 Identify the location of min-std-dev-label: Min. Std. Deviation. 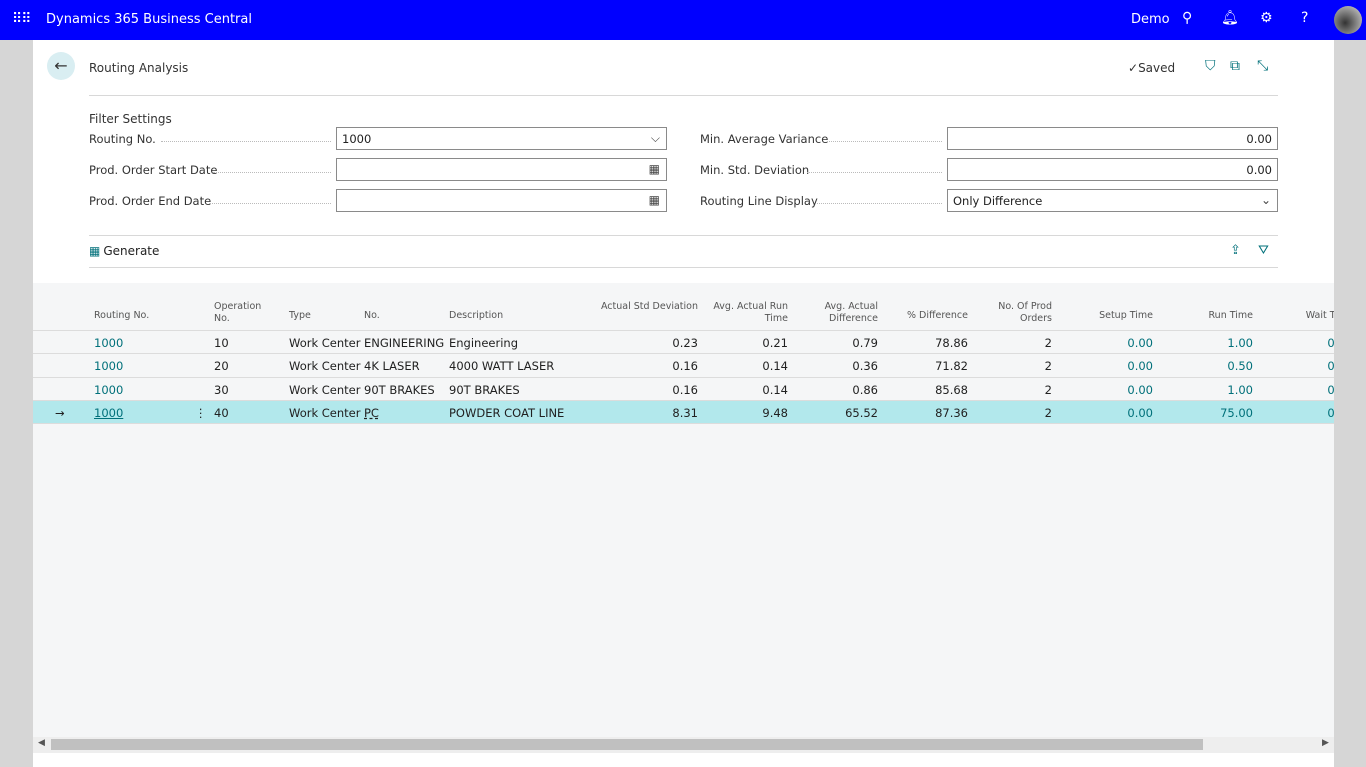
(755, 170).